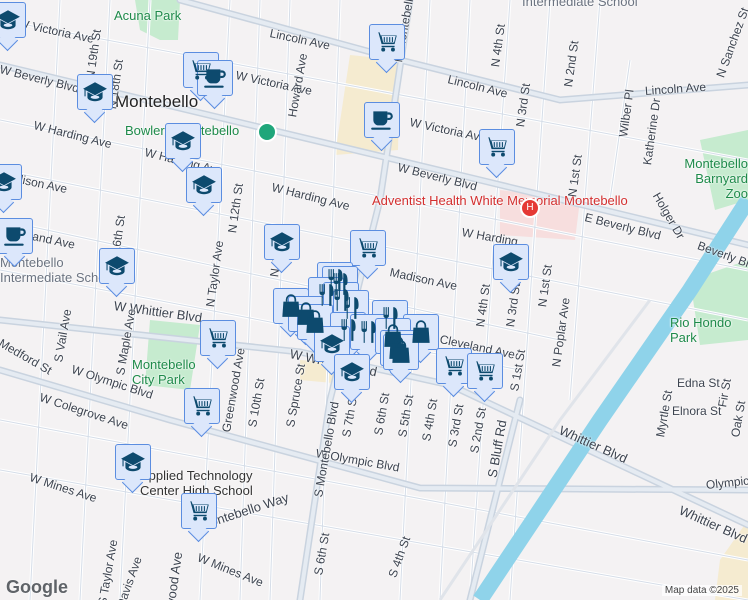 The width and height of the screenshot is (748, 600). Describe the element at coordinates (530, 208) in the screenshot. I see `hospital-icon: H` at that location.